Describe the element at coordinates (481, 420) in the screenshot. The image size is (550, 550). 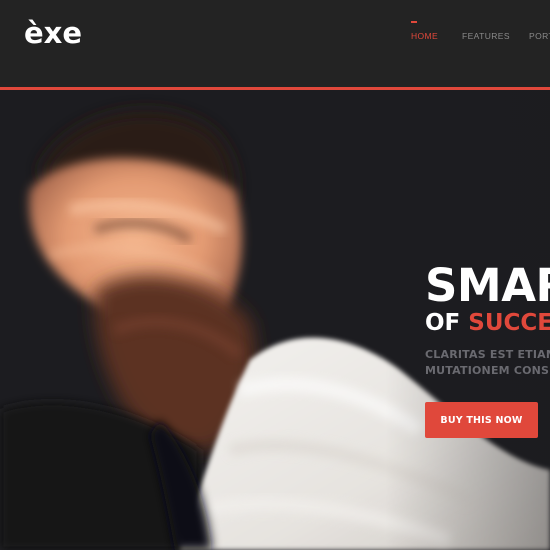
I see `buy-now-button: BUY THIS NOW` at that location.